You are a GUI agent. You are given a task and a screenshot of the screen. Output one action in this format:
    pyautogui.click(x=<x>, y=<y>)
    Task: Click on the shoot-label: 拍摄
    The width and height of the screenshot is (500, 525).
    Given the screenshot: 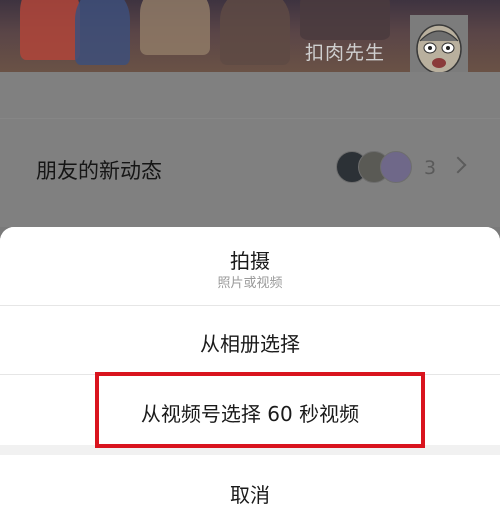 What is the action you would take?
    pyautogui.click(x=250, y=261)
    